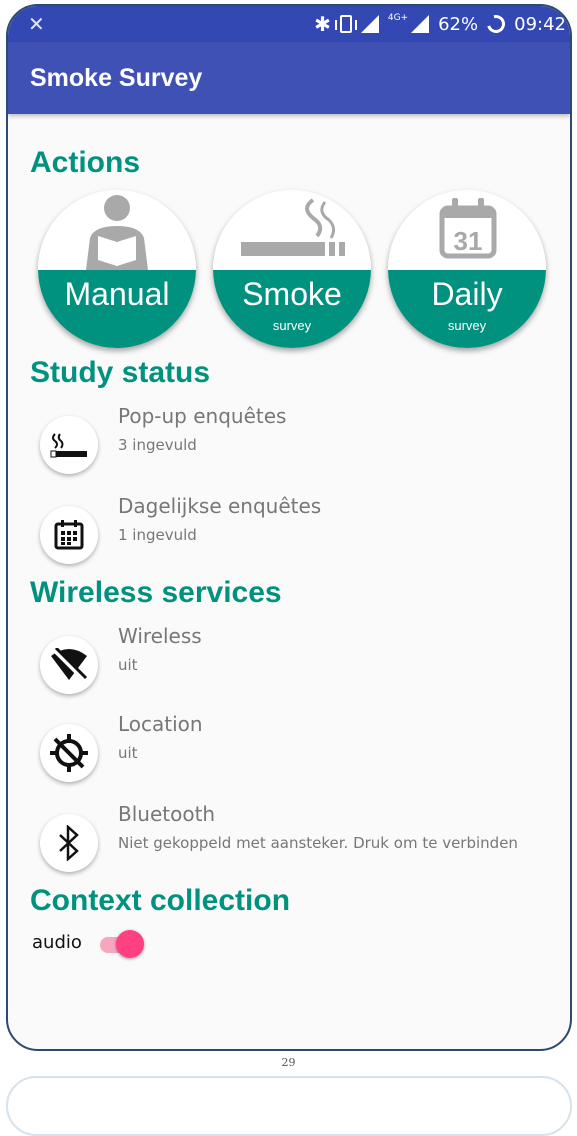 This screenshot has height=1136, width=577. Describe the element at coordinates (128, 753) in the screenshot. I see `location-status: uit` at that location.